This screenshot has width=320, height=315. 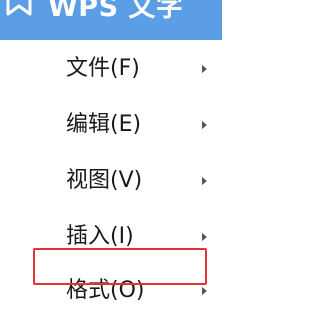 I want to click on menu-item-file: 文件(F), so click(x=111, y=69).